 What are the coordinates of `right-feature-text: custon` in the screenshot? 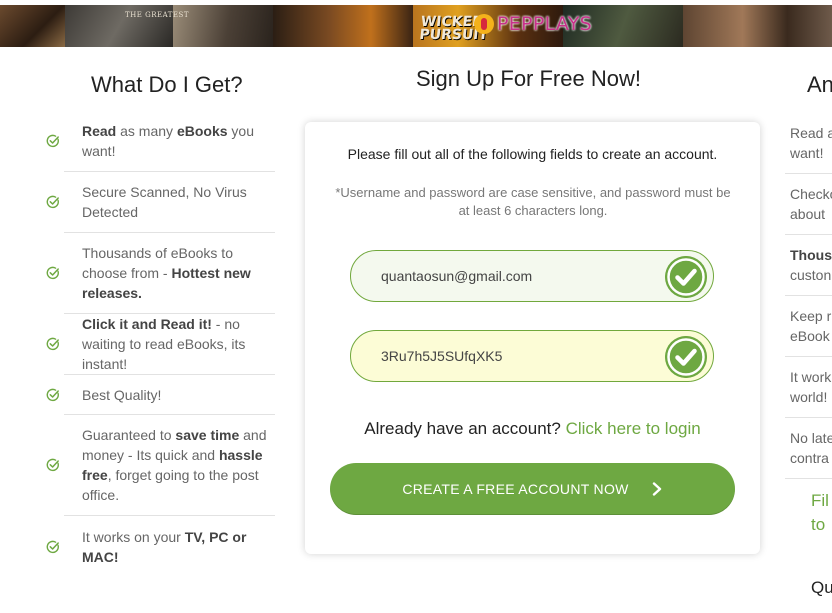 It's located at (811, 275).